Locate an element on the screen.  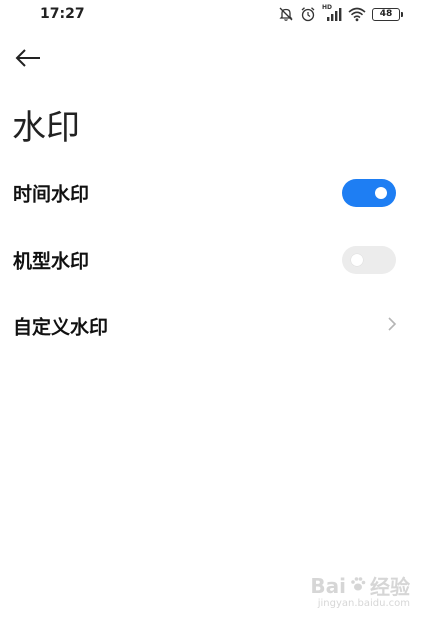
page-title: 水印 is located at coordinates (46, 128).